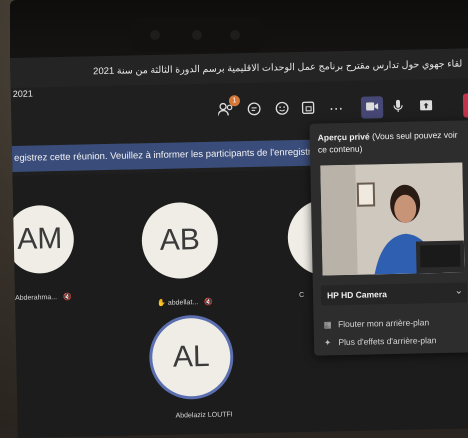 Image resolution: width=468 pixels, height=438 pixels. What do you see at coordinates (380, 341) in the screenshot?
I see `more-background-effects-option: ✦ Plus d'effets d'arrière-plan` at bounding box center [380, 341].